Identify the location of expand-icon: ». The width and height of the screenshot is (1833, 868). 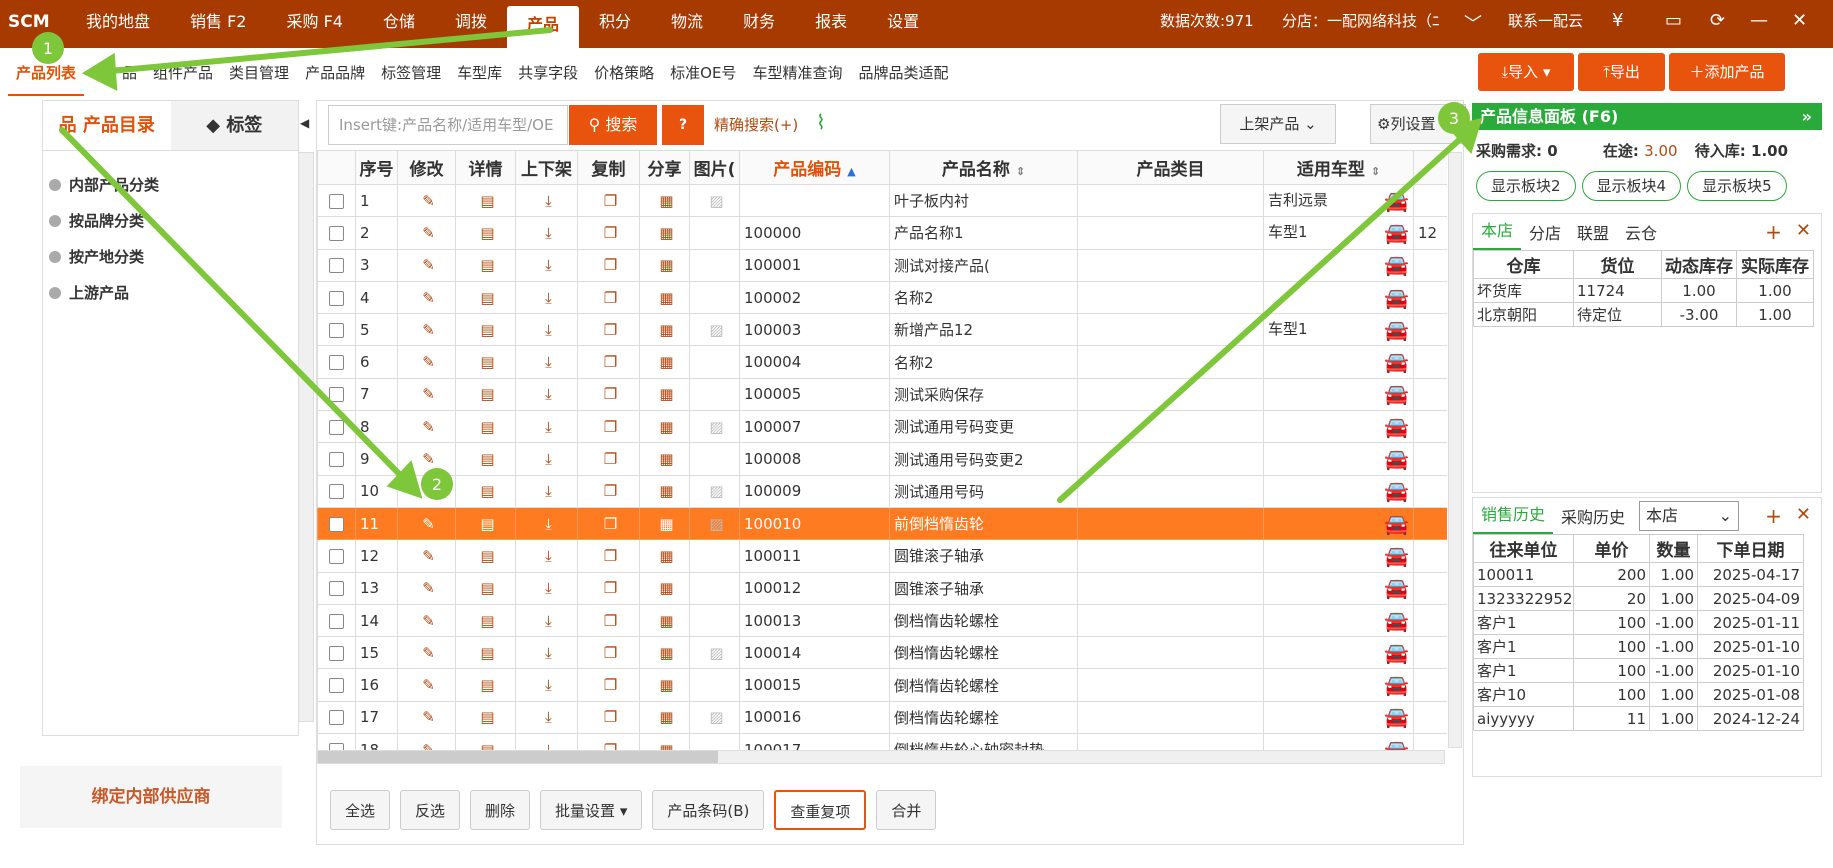
(1807, 116).